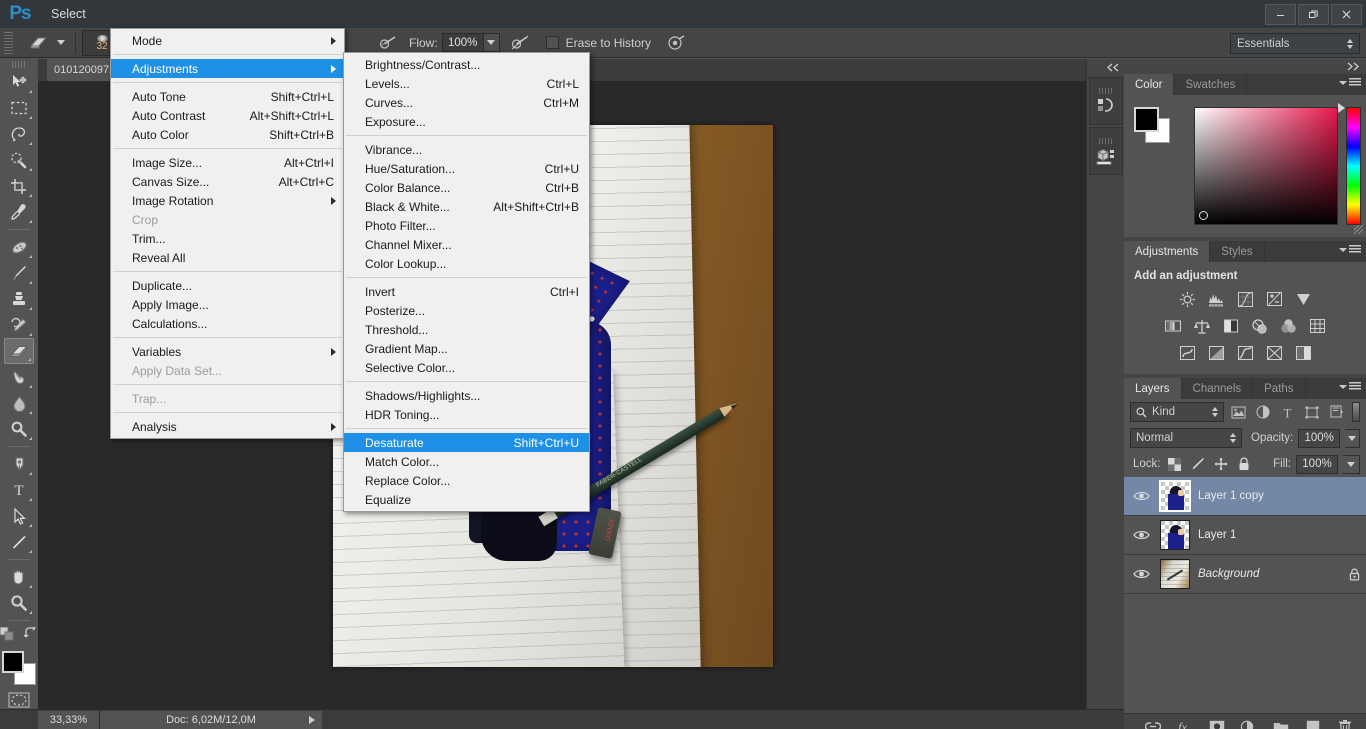 Image resolution: width=1366 pixels, height=729 pixels. Describe the element at coordinates (1313, 14) in the screenshot. I see `restore-button` at that location.